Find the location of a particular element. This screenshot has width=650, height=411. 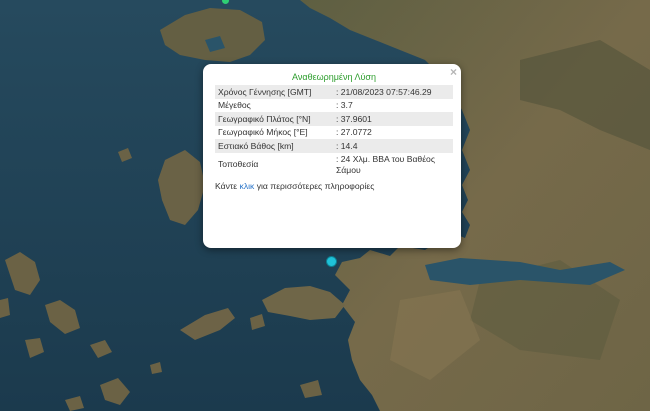

label-latitude: Γεωγραφικό Πλάτος [°N] is located at coordinates (274, 119).